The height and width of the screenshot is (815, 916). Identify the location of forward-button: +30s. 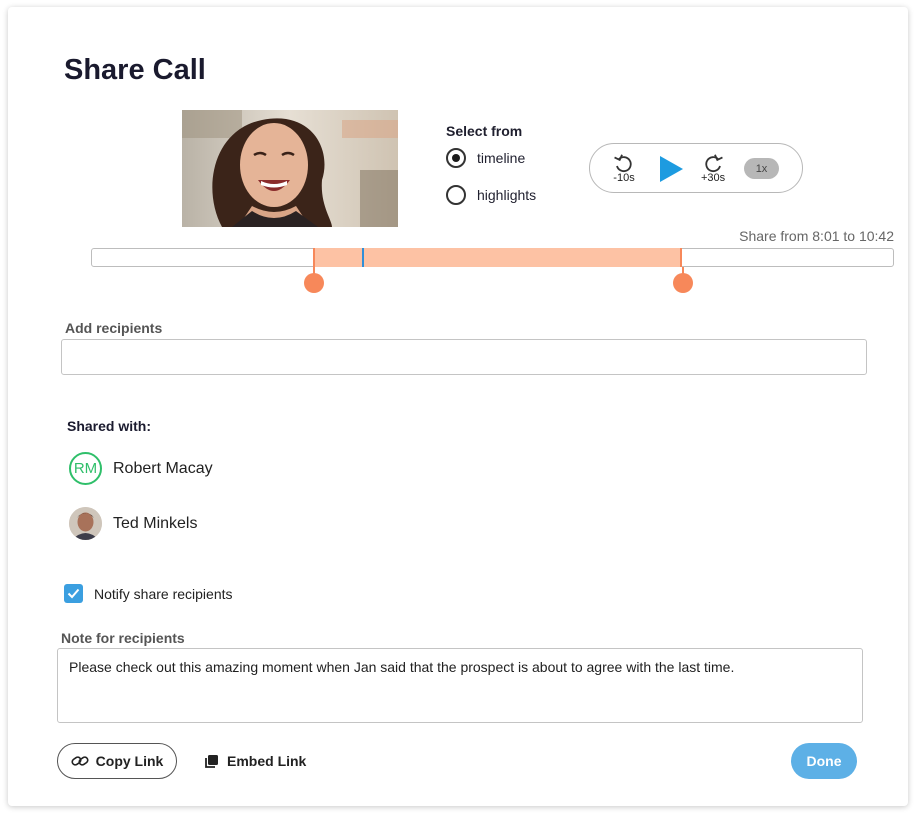
(713, 169).